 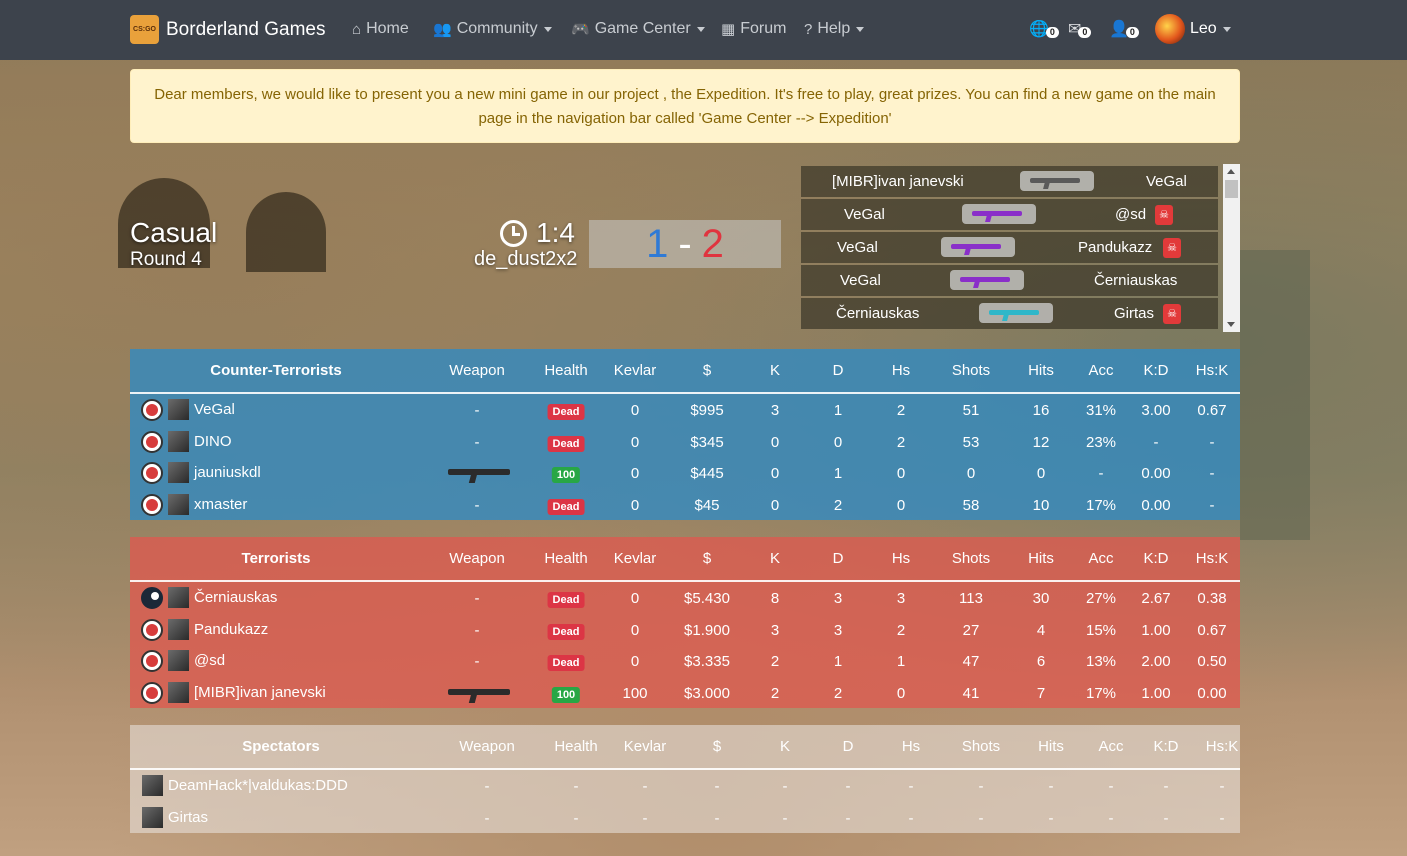 I want to click on cell-health: Dead, so click(x=566, y=443).